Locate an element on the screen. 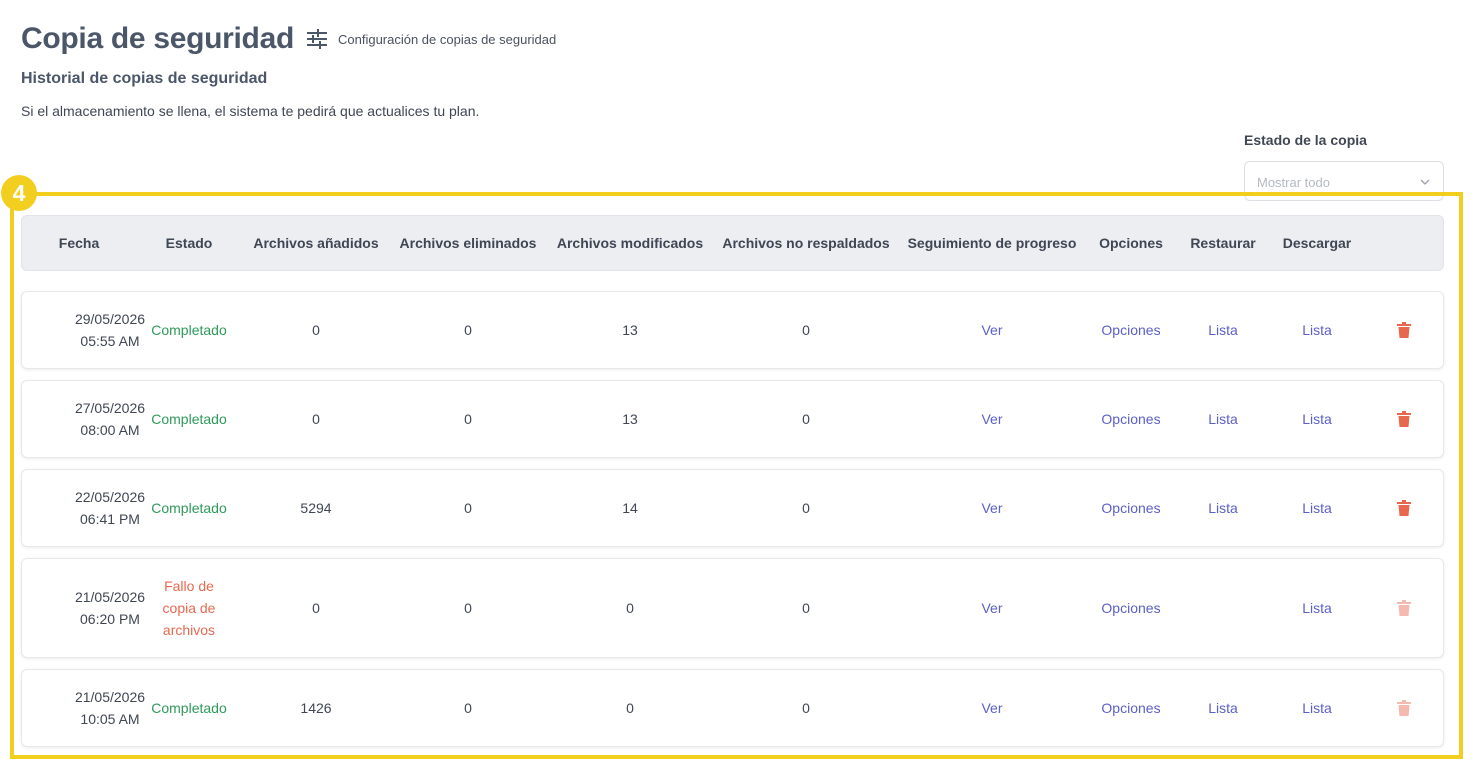 The height and width of the screenshot is (761, 1473). status-filter-placeholder: Mostrar todo is located at coordinates (1293, 182).